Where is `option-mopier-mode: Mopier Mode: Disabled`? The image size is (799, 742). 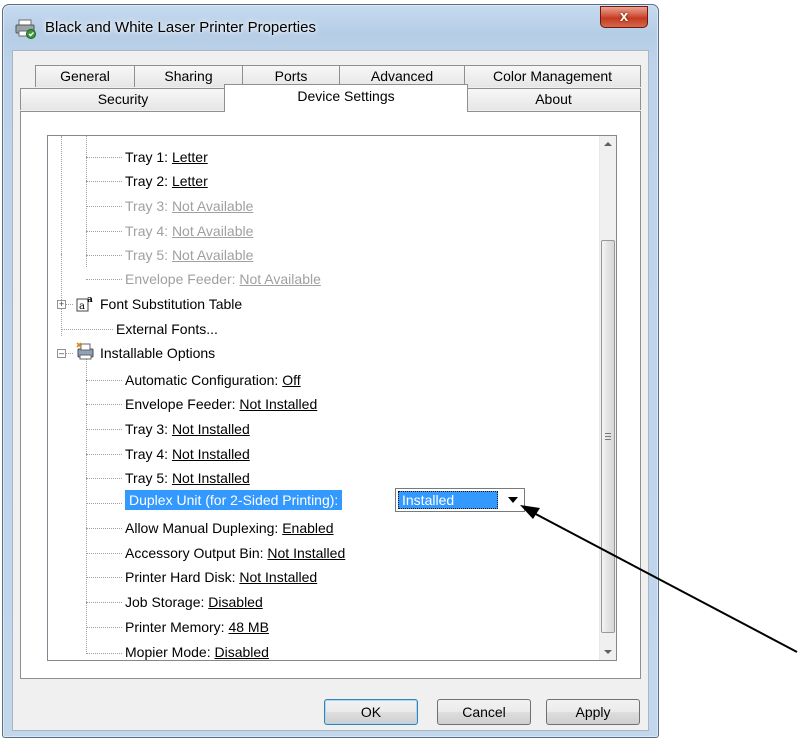 option-mopier-mode: Mopier Mode: Disabled is located at coordinates (197, 650).